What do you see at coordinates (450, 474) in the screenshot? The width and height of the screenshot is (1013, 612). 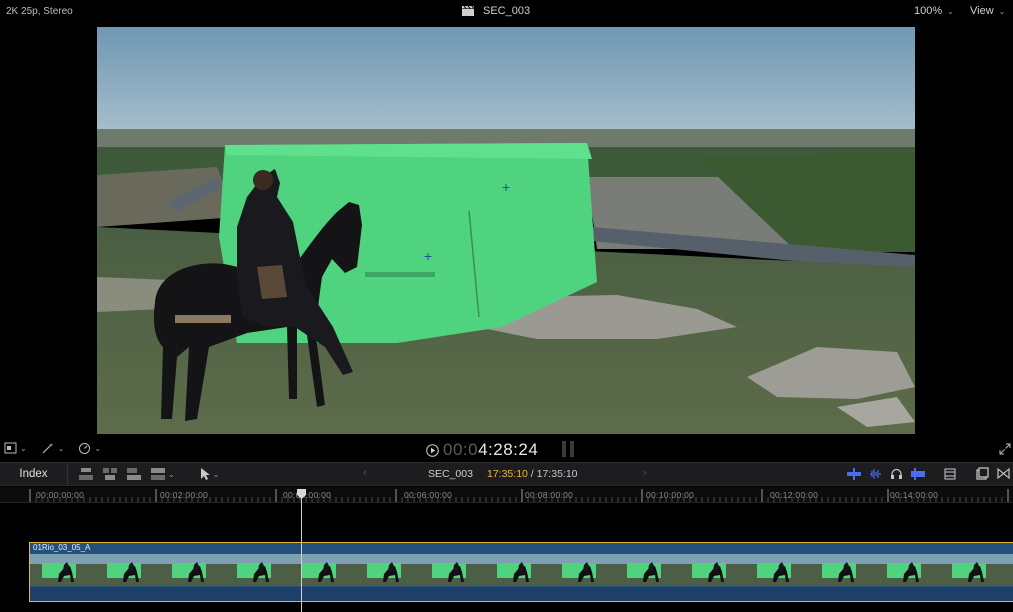 I see `project-name: SEC_003` at bounding box center [450, 474].